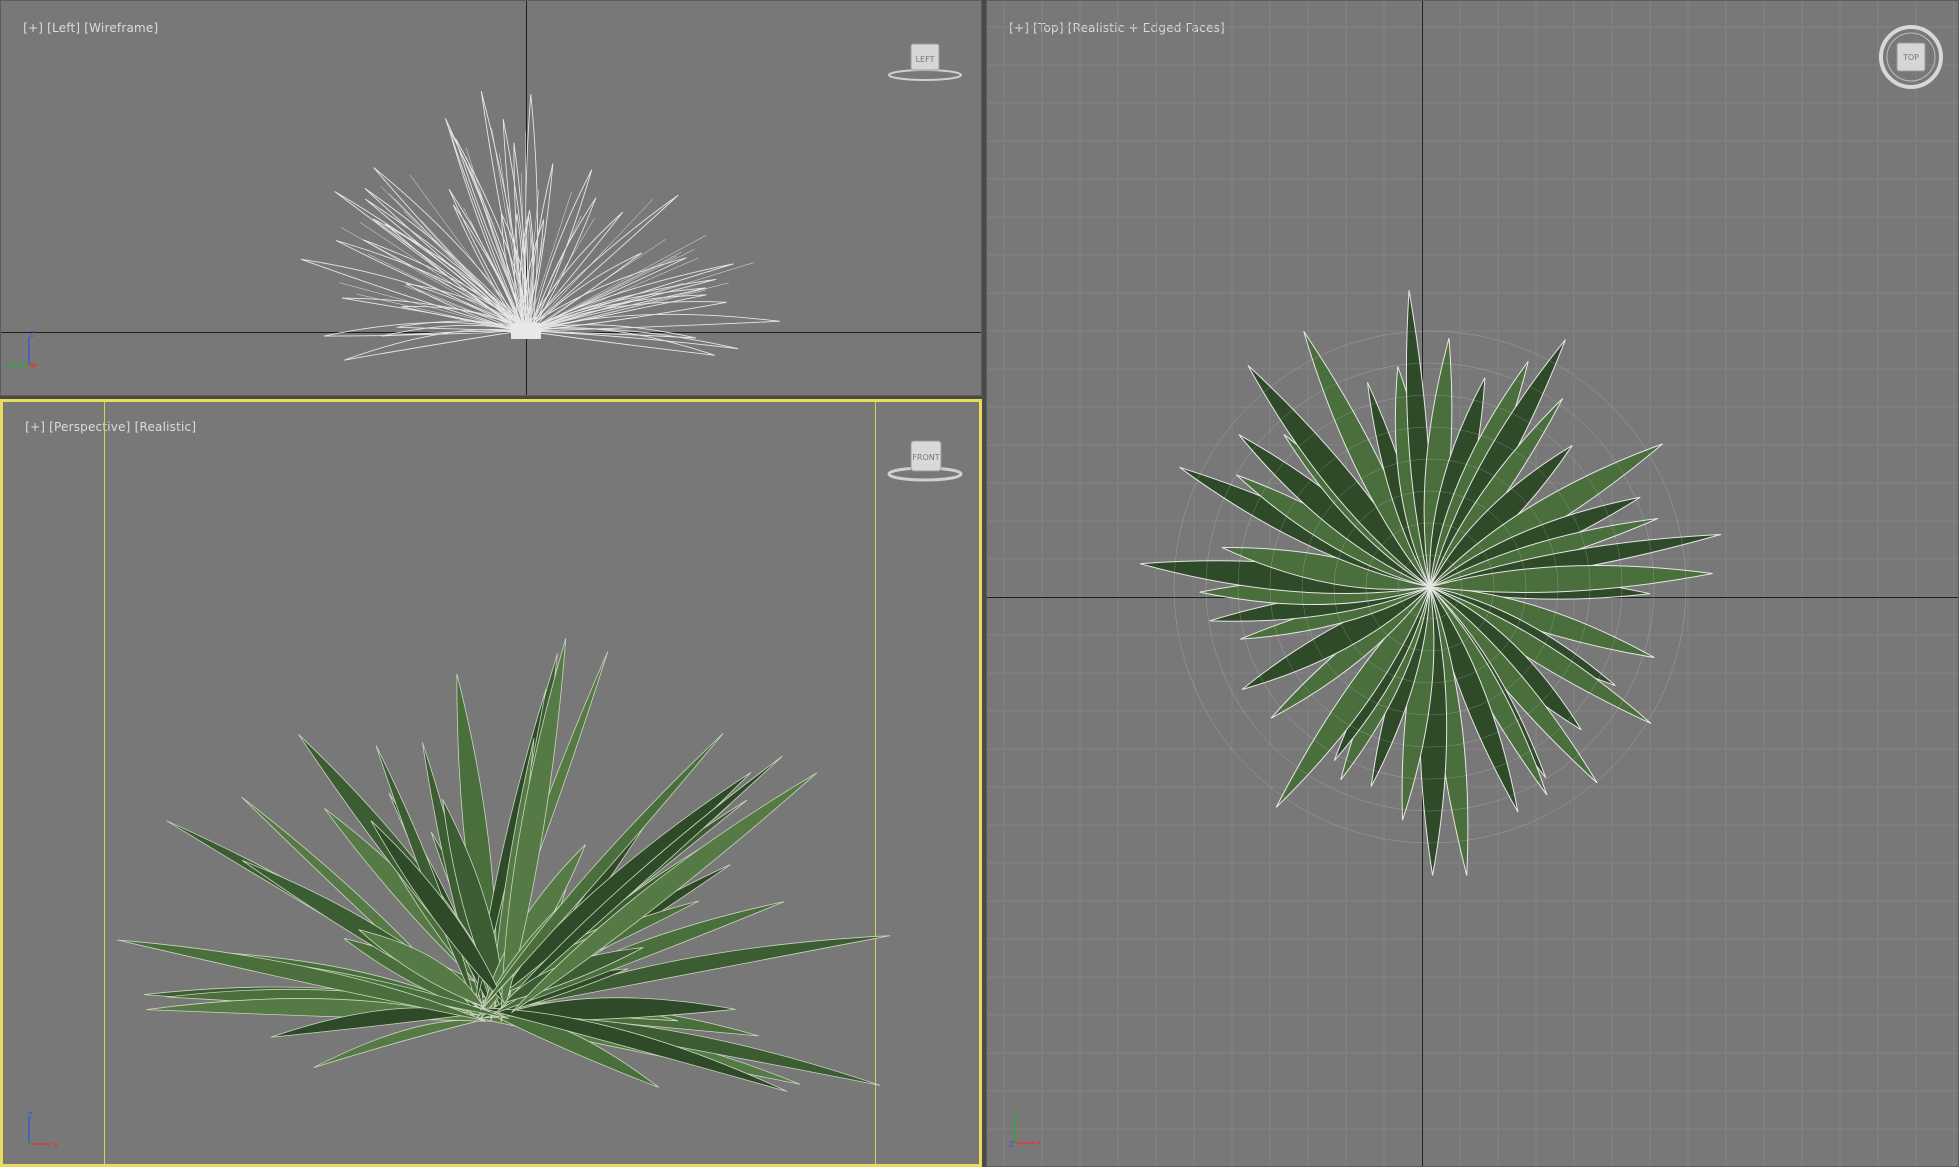 This screenshot has width=1959, height=1167. I want to click on axis-tripod-icon: Z X Y, so click(24, 350).